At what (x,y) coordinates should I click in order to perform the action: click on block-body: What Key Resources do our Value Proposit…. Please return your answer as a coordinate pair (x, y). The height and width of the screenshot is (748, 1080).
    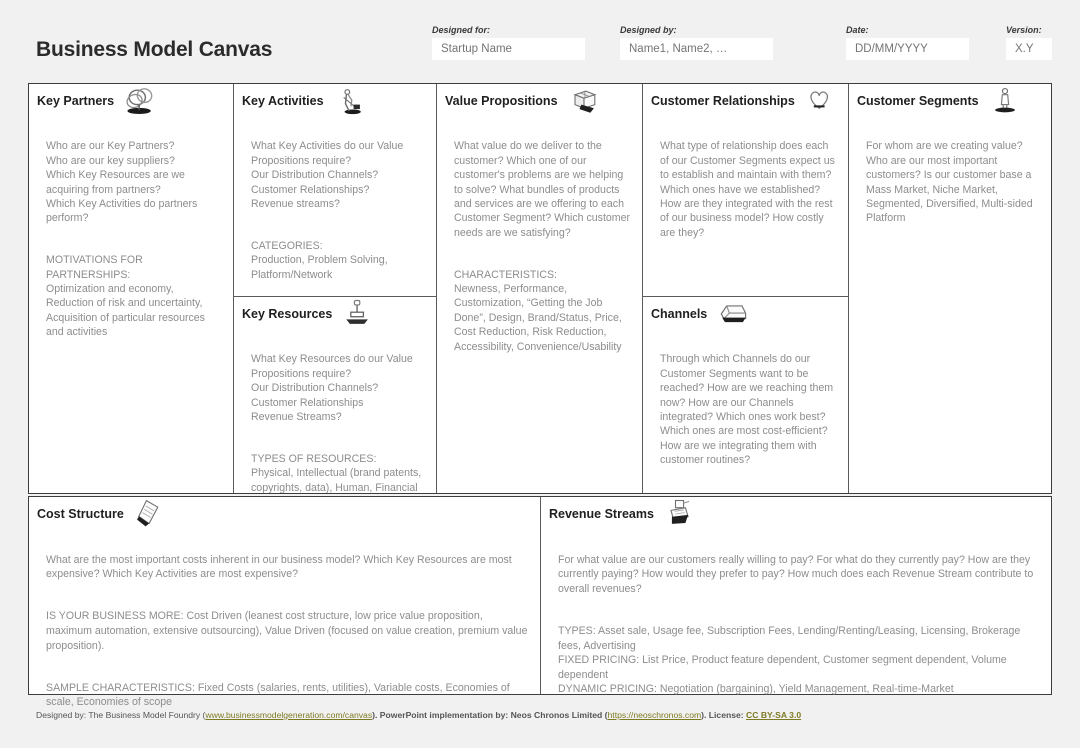
    Looking at the image, I should click on (333, 415).